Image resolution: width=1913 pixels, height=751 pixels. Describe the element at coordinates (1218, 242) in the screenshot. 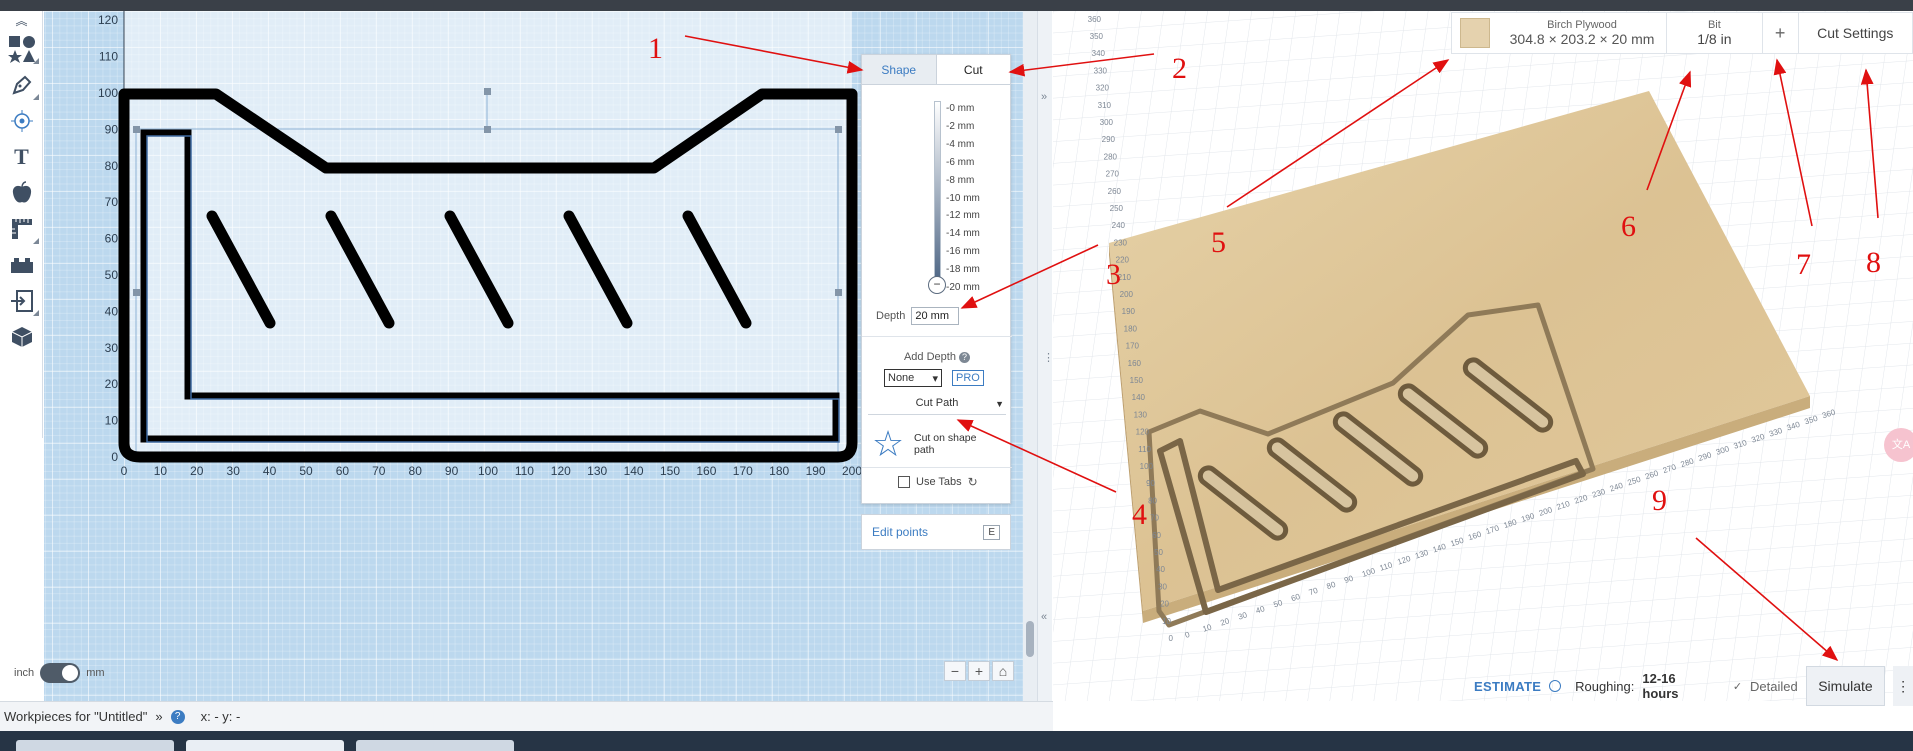

I see `annotation-5: 5` at that location.